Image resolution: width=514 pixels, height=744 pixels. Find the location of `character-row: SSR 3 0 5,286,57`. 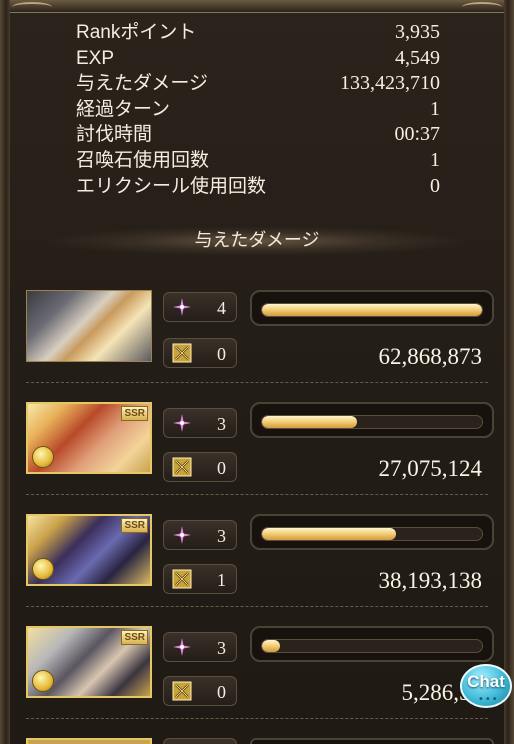

character-row: SSR 3 0 5,286,57 is located at coordinates (261, 671).